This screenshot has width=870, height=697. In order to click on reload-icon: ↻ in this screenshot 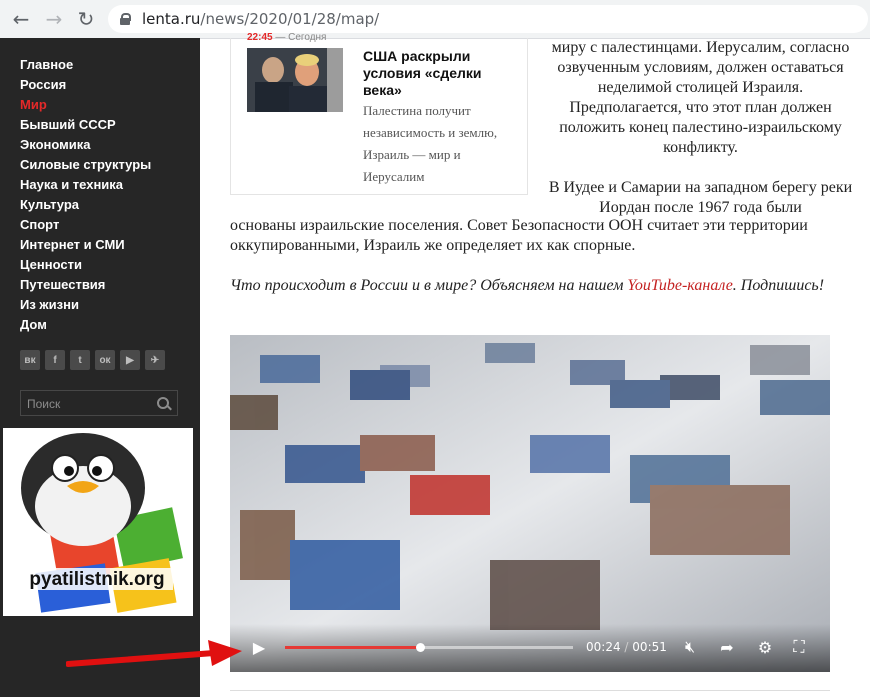, I will do `click(86, 19)`.